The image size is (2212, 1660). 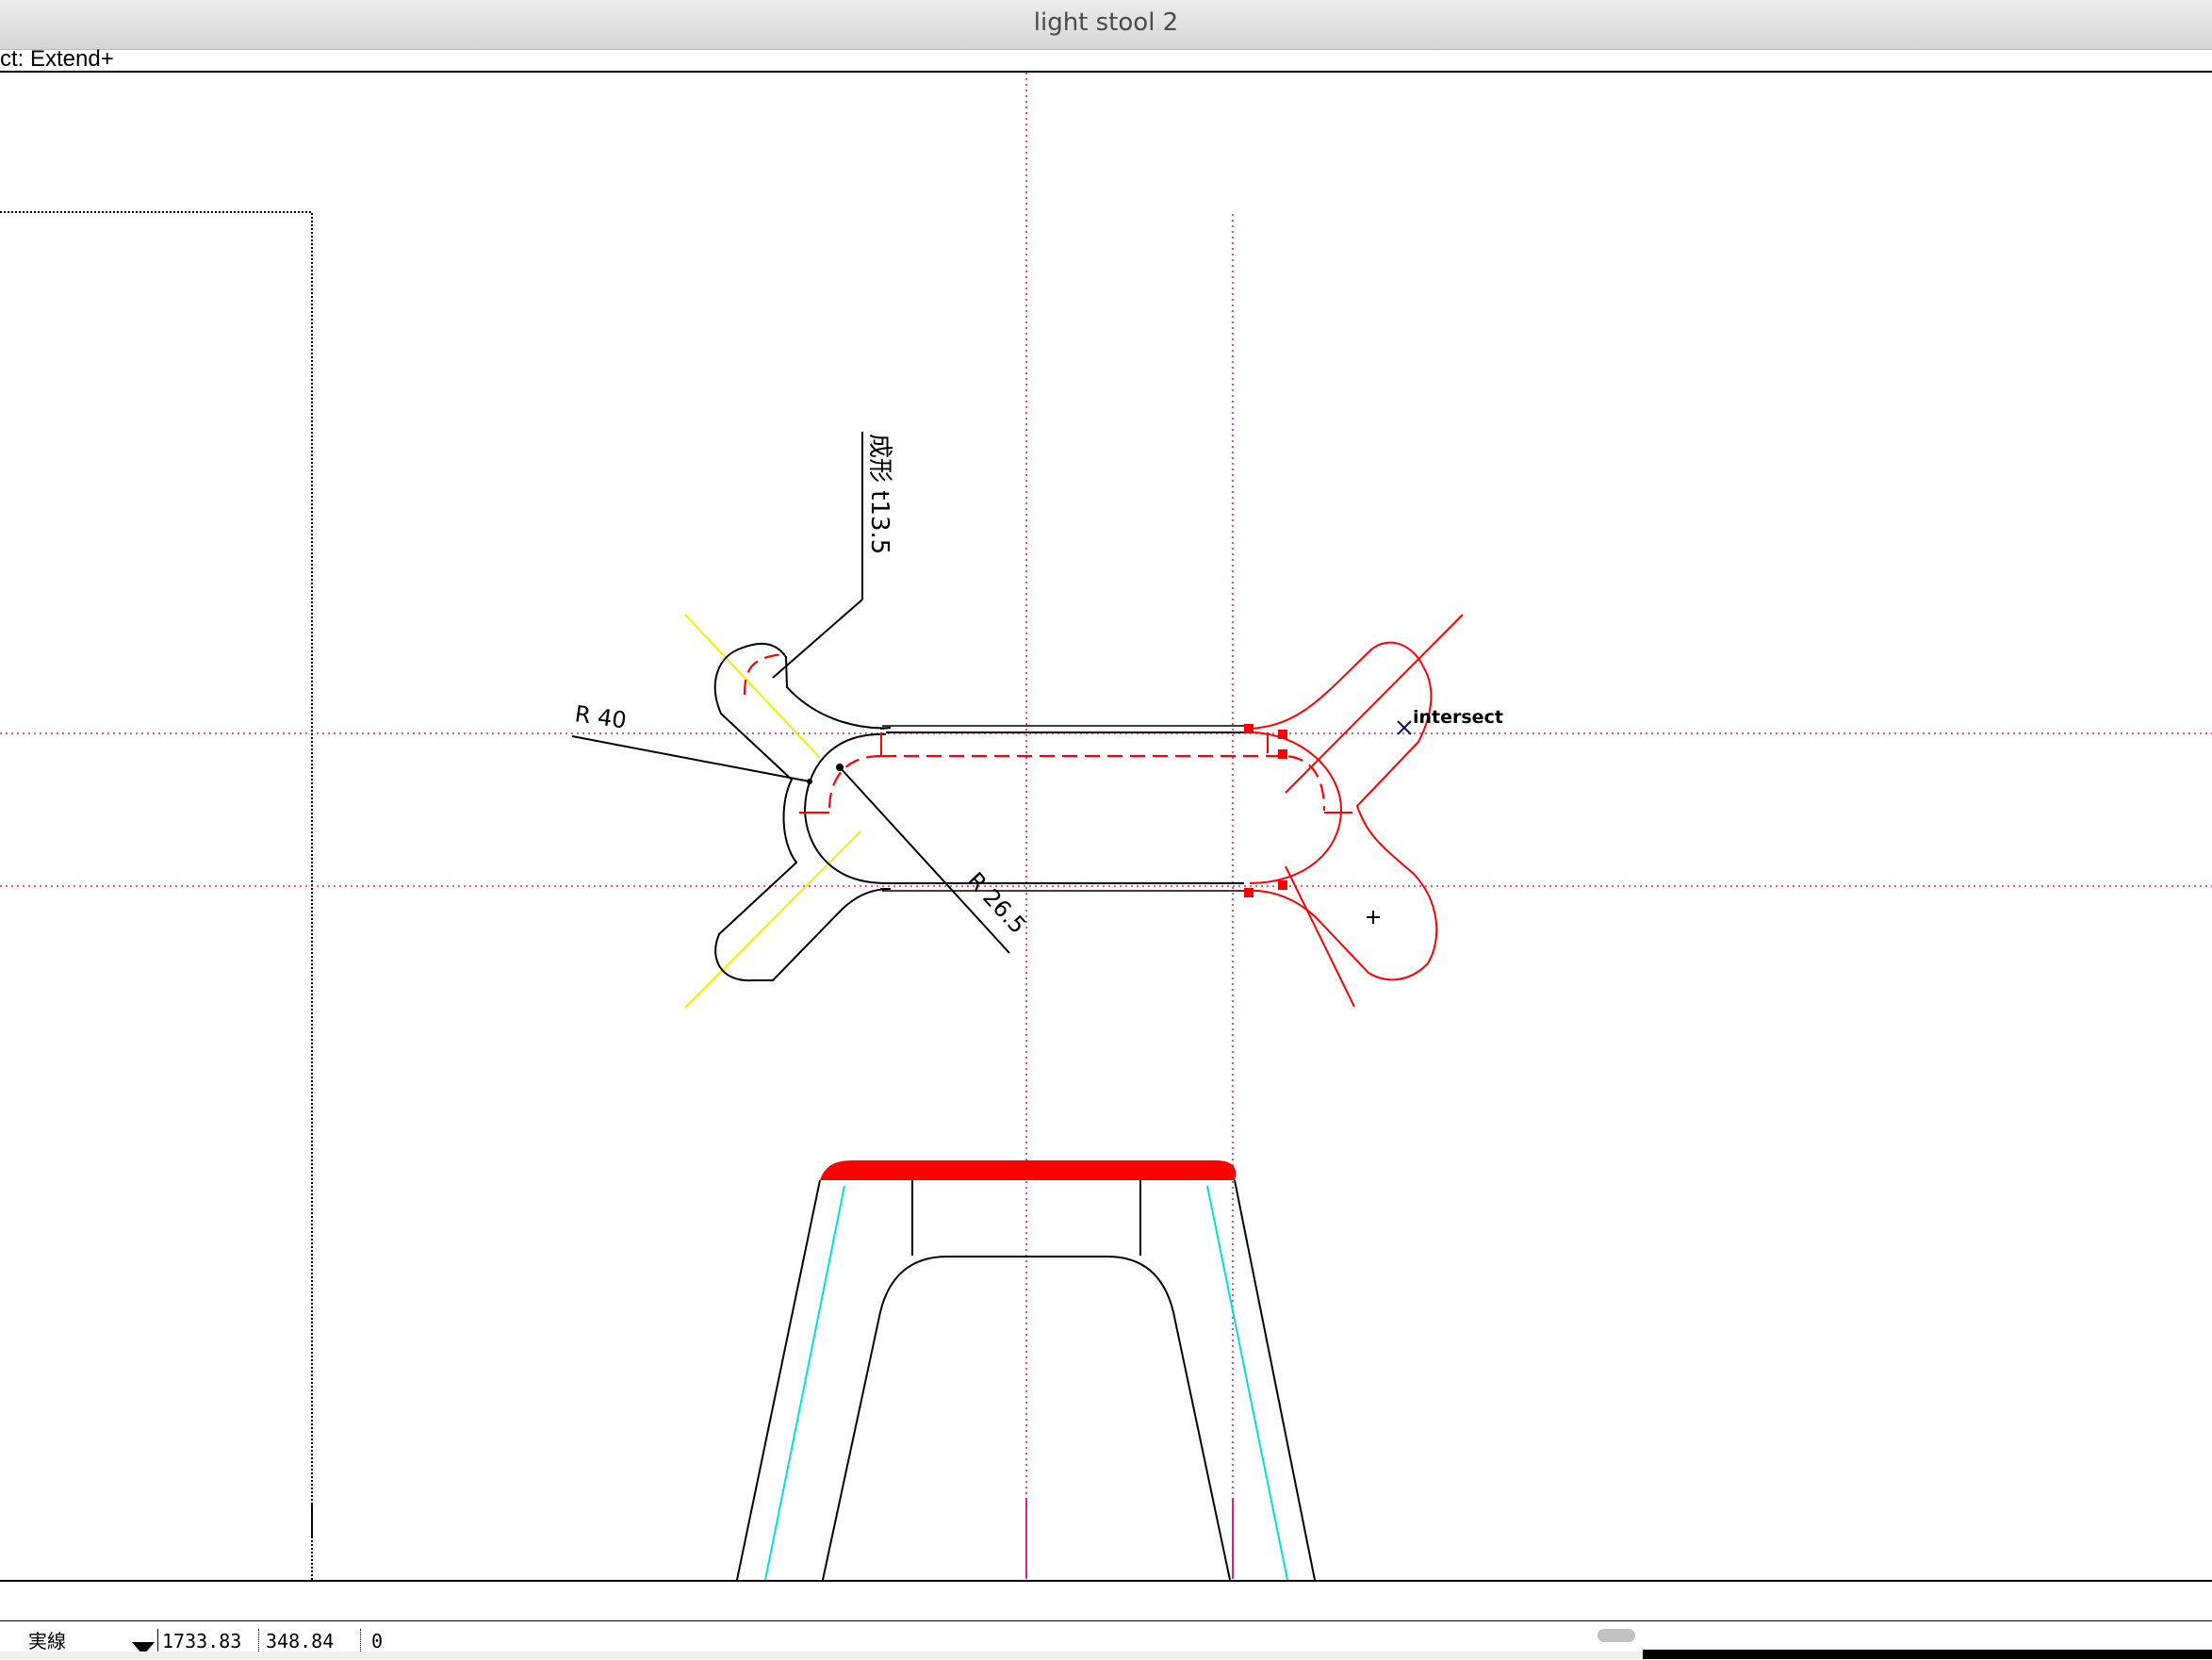 What do you see at coordinates (1265, 810) in the screenshot?
I see `selection-grips` at bounding box center [1265, 810].